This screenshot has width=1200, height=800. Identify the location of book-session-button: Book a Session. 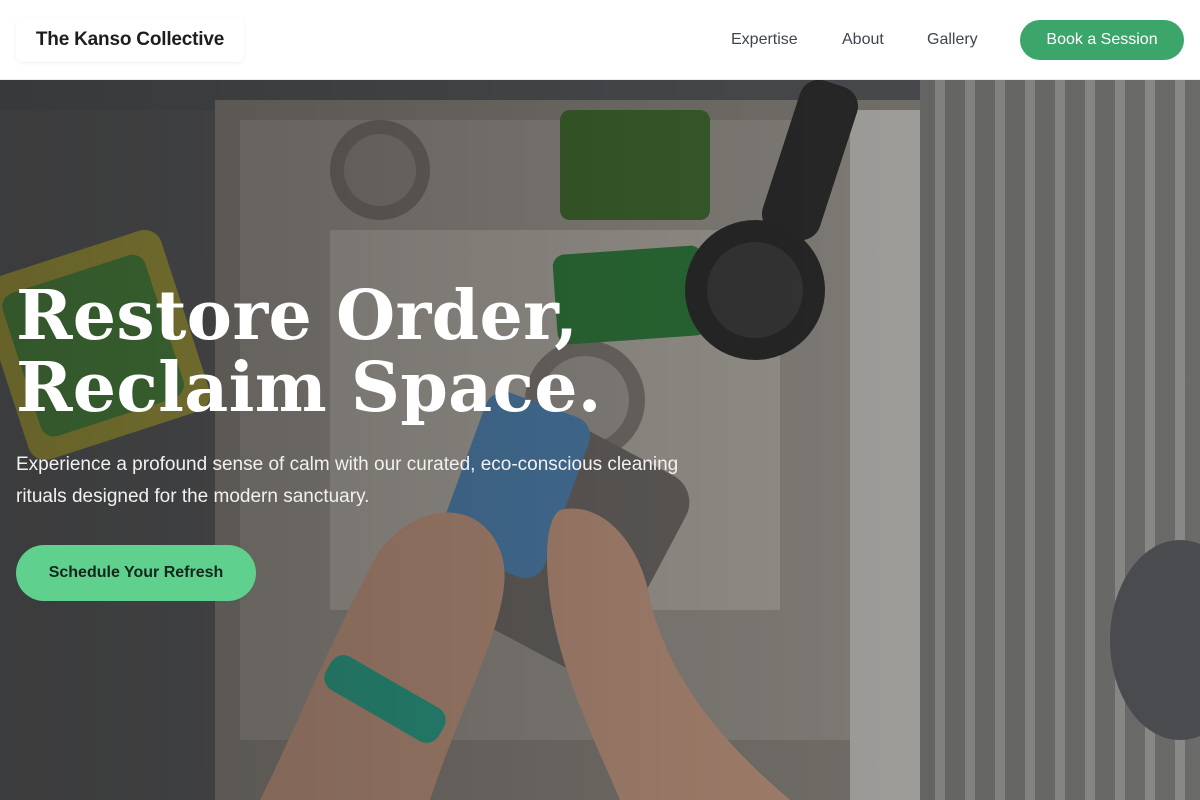
(1102, 40).